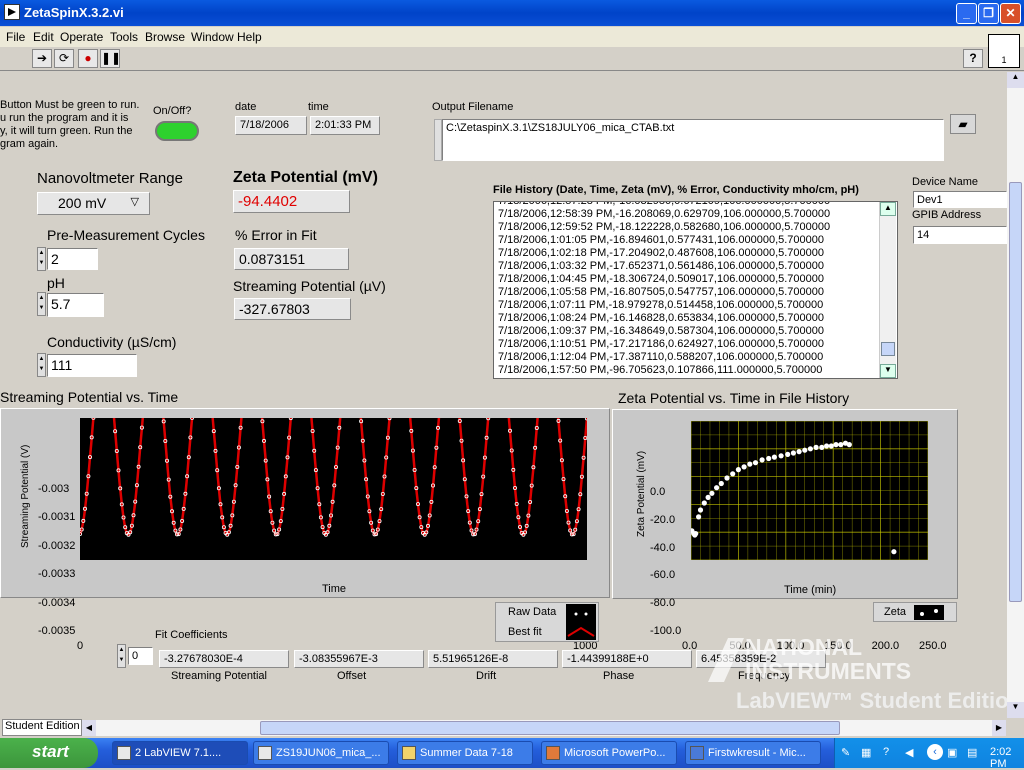 The height and width of the screenshot is (770, 1024). Describe the element at coordinates (126, 235) in the screenshot. I see `premeas-label: Pre-Measurement Cycles` at that location.